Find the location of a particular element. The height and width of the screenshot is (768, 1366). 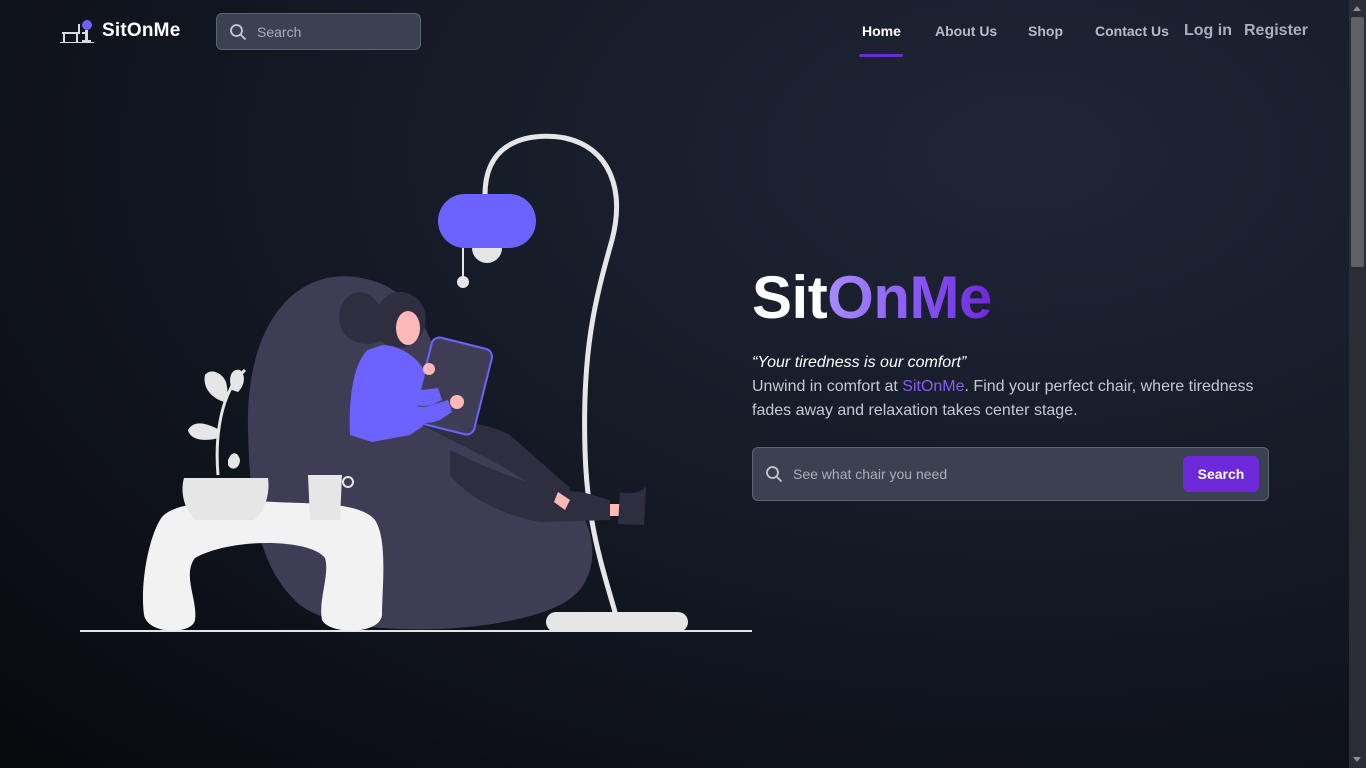

lamp-shade is located at coordinates (487, 221).